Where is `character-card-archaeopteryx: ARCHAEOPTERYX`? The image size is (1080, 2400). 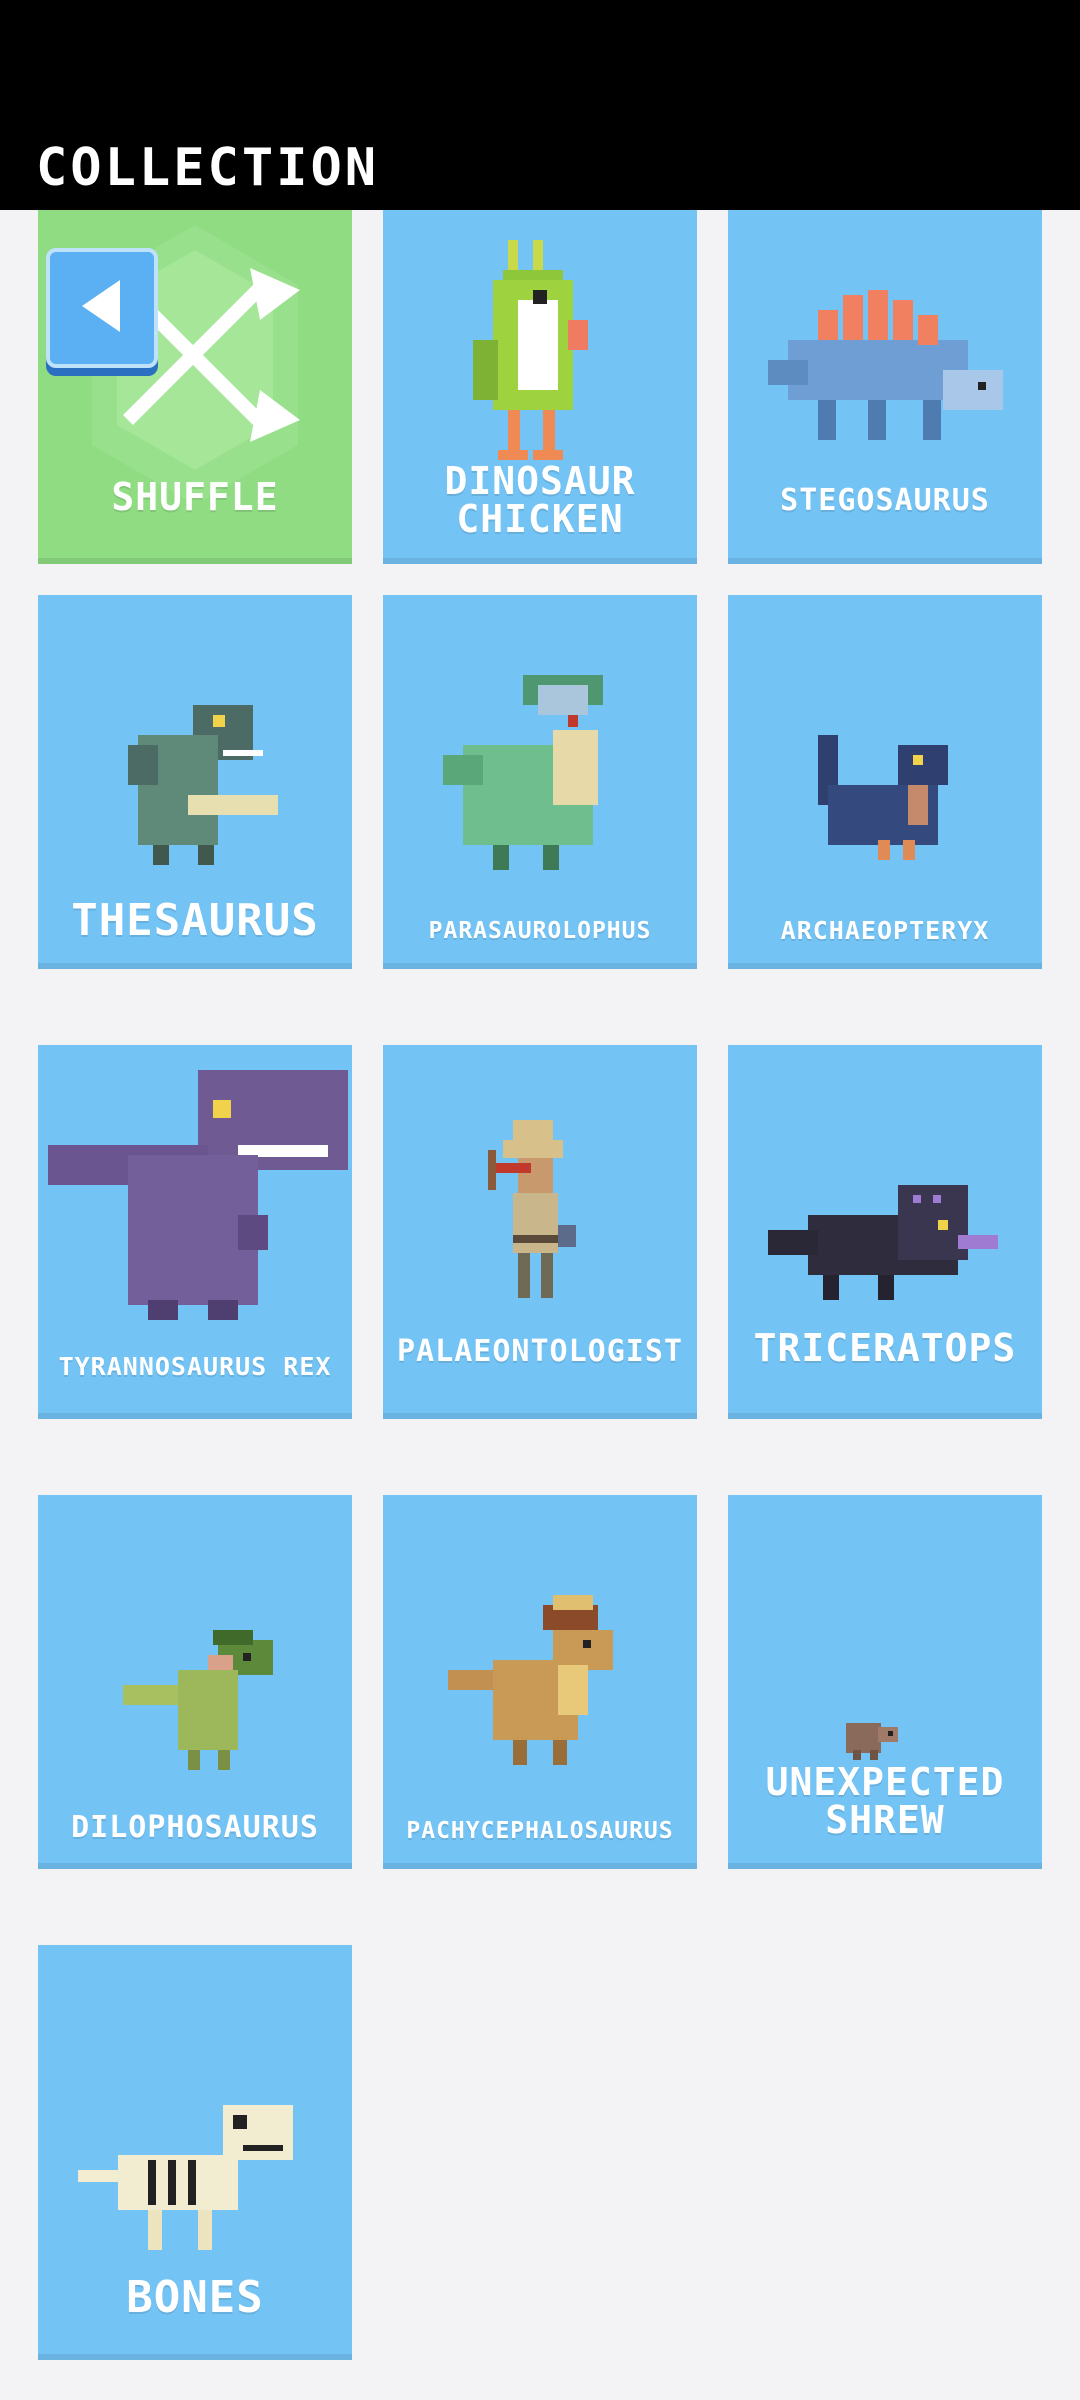 character-card-archaeopteryx: ARCHAEOPTERYX is located at coordinates (885, 782).